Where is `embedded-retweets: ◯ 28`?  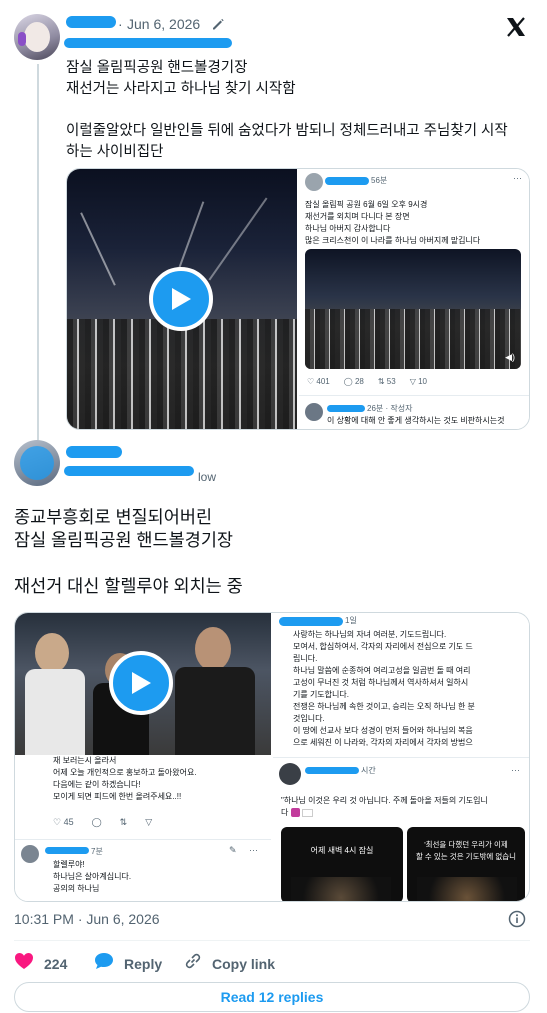 embedded-retweets: ◯ 28 is located at coordinates (354, 381).